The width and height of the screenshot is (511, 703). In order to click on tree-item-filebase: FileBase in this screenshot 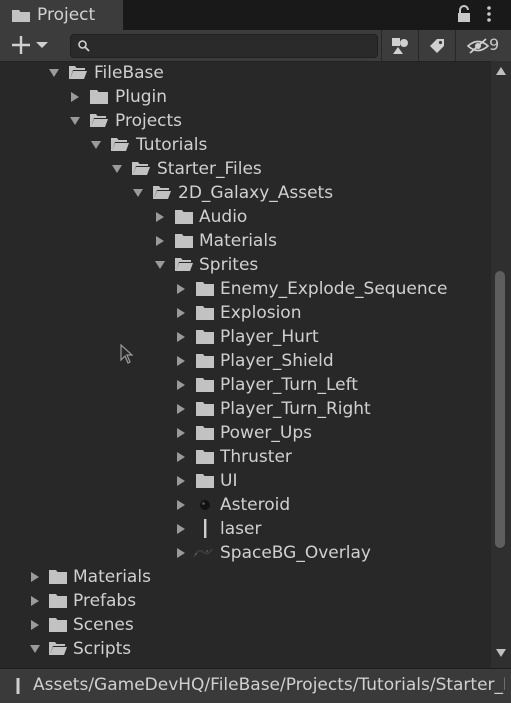, I will do `click(245, 73)`.